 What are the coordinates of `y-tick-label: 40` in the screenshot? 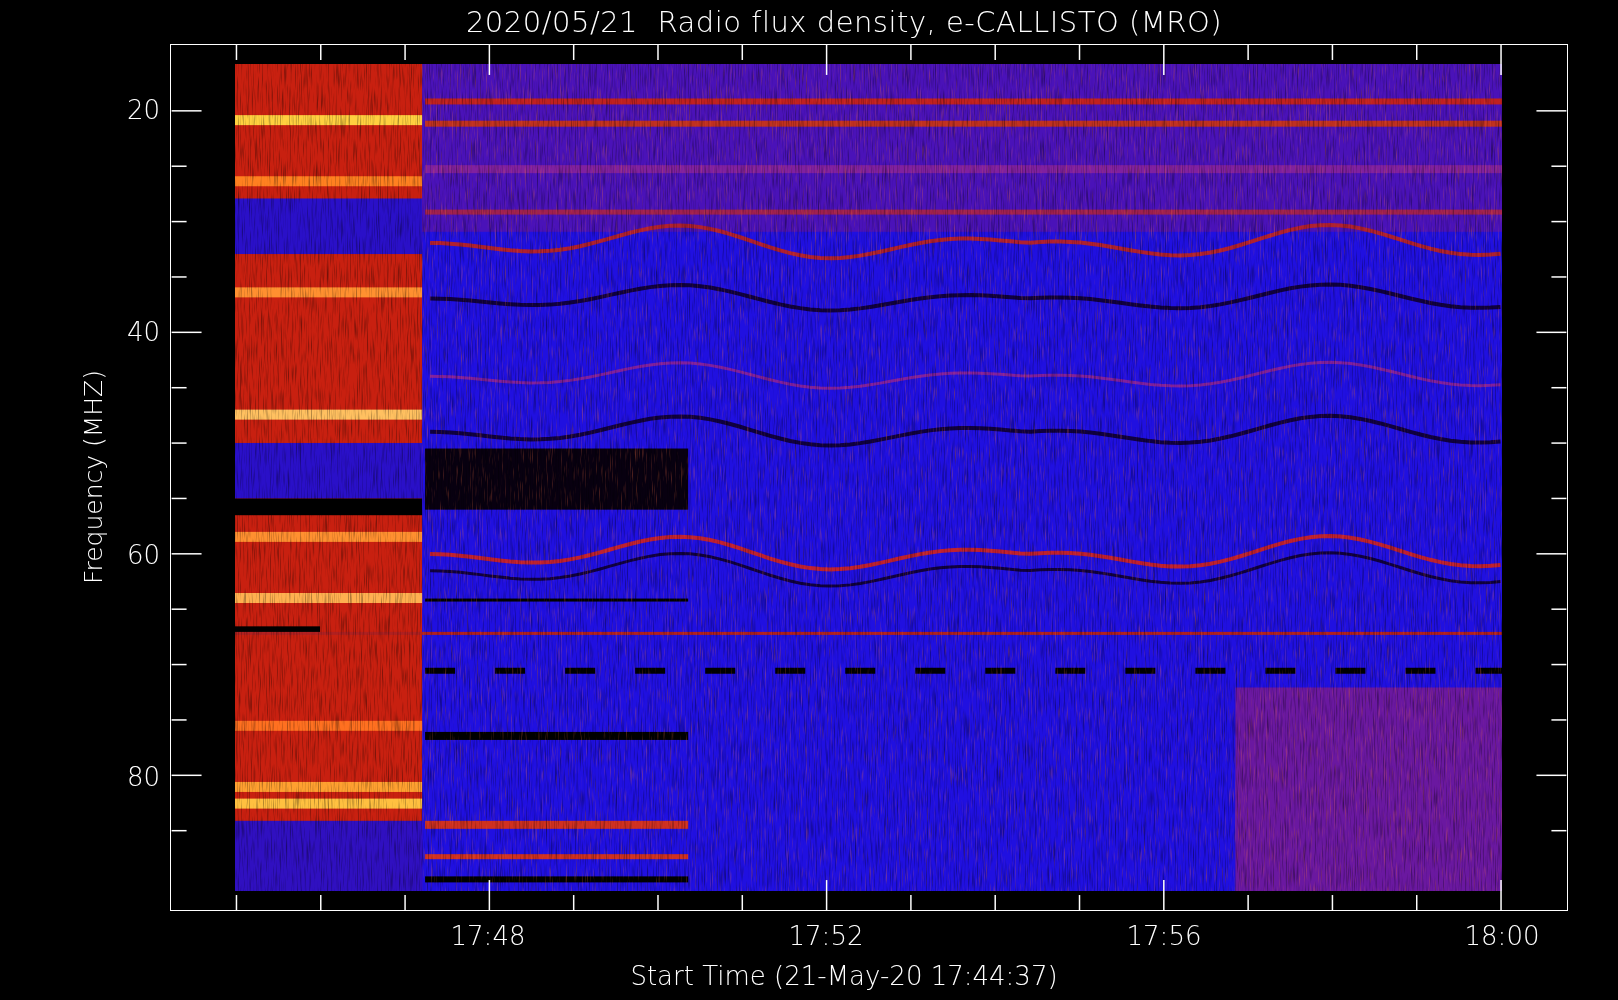 It's located at (143, 333).